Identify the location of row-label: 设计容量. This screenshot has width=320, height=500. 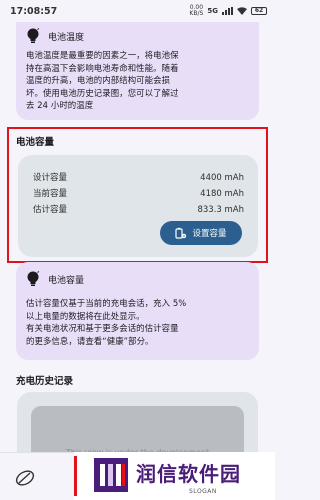
(50, 178).